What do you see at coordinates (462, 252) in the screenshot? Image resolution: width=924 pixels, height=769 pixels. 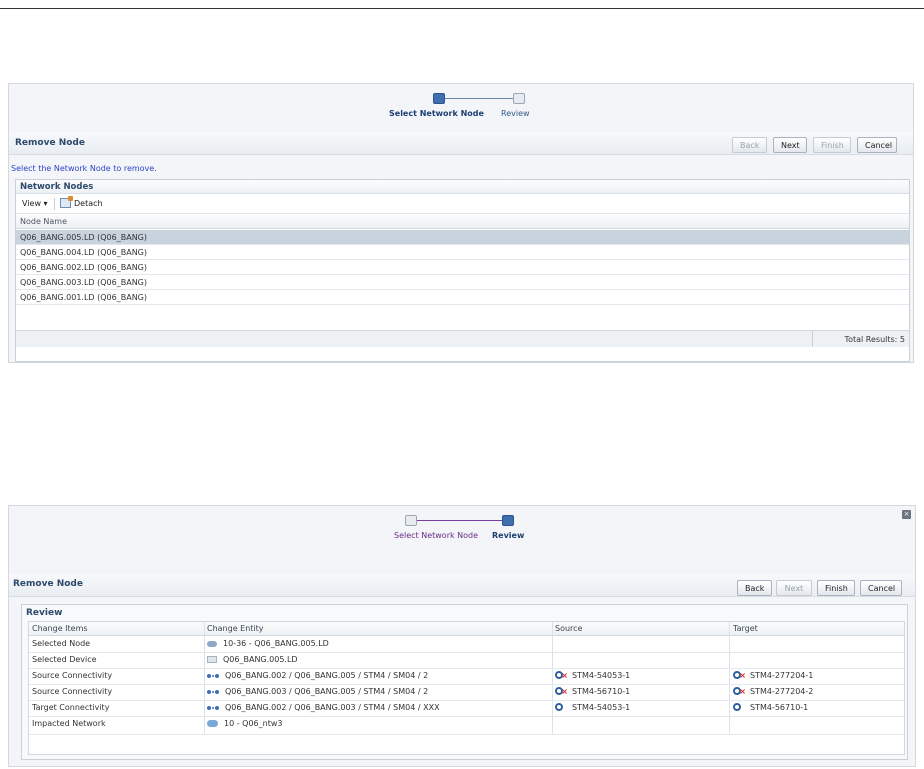 I see `table-row: Q06_BANG.004.LD (Q06_BANG)` at bounding box center [462, 252].